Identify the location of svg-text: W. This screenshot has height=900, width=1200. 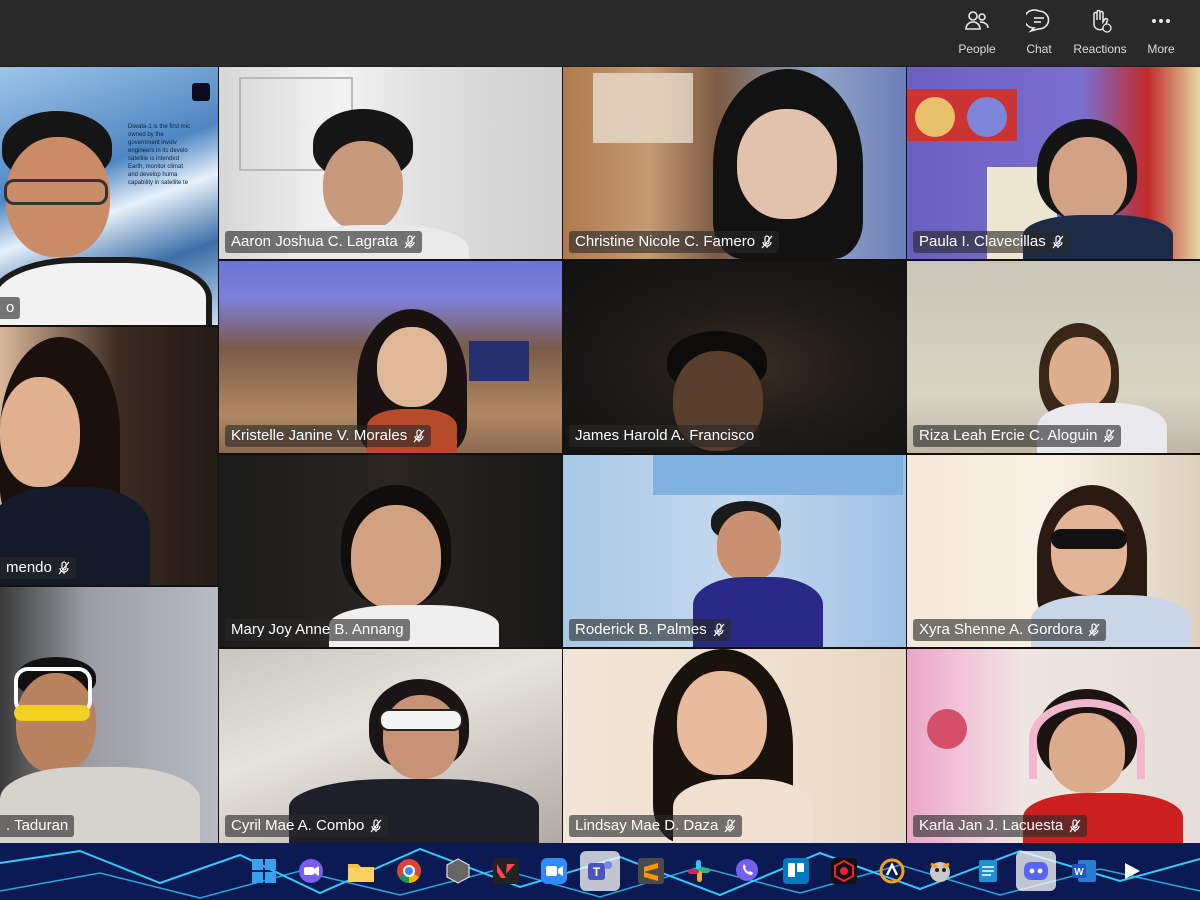
(1079, 872).